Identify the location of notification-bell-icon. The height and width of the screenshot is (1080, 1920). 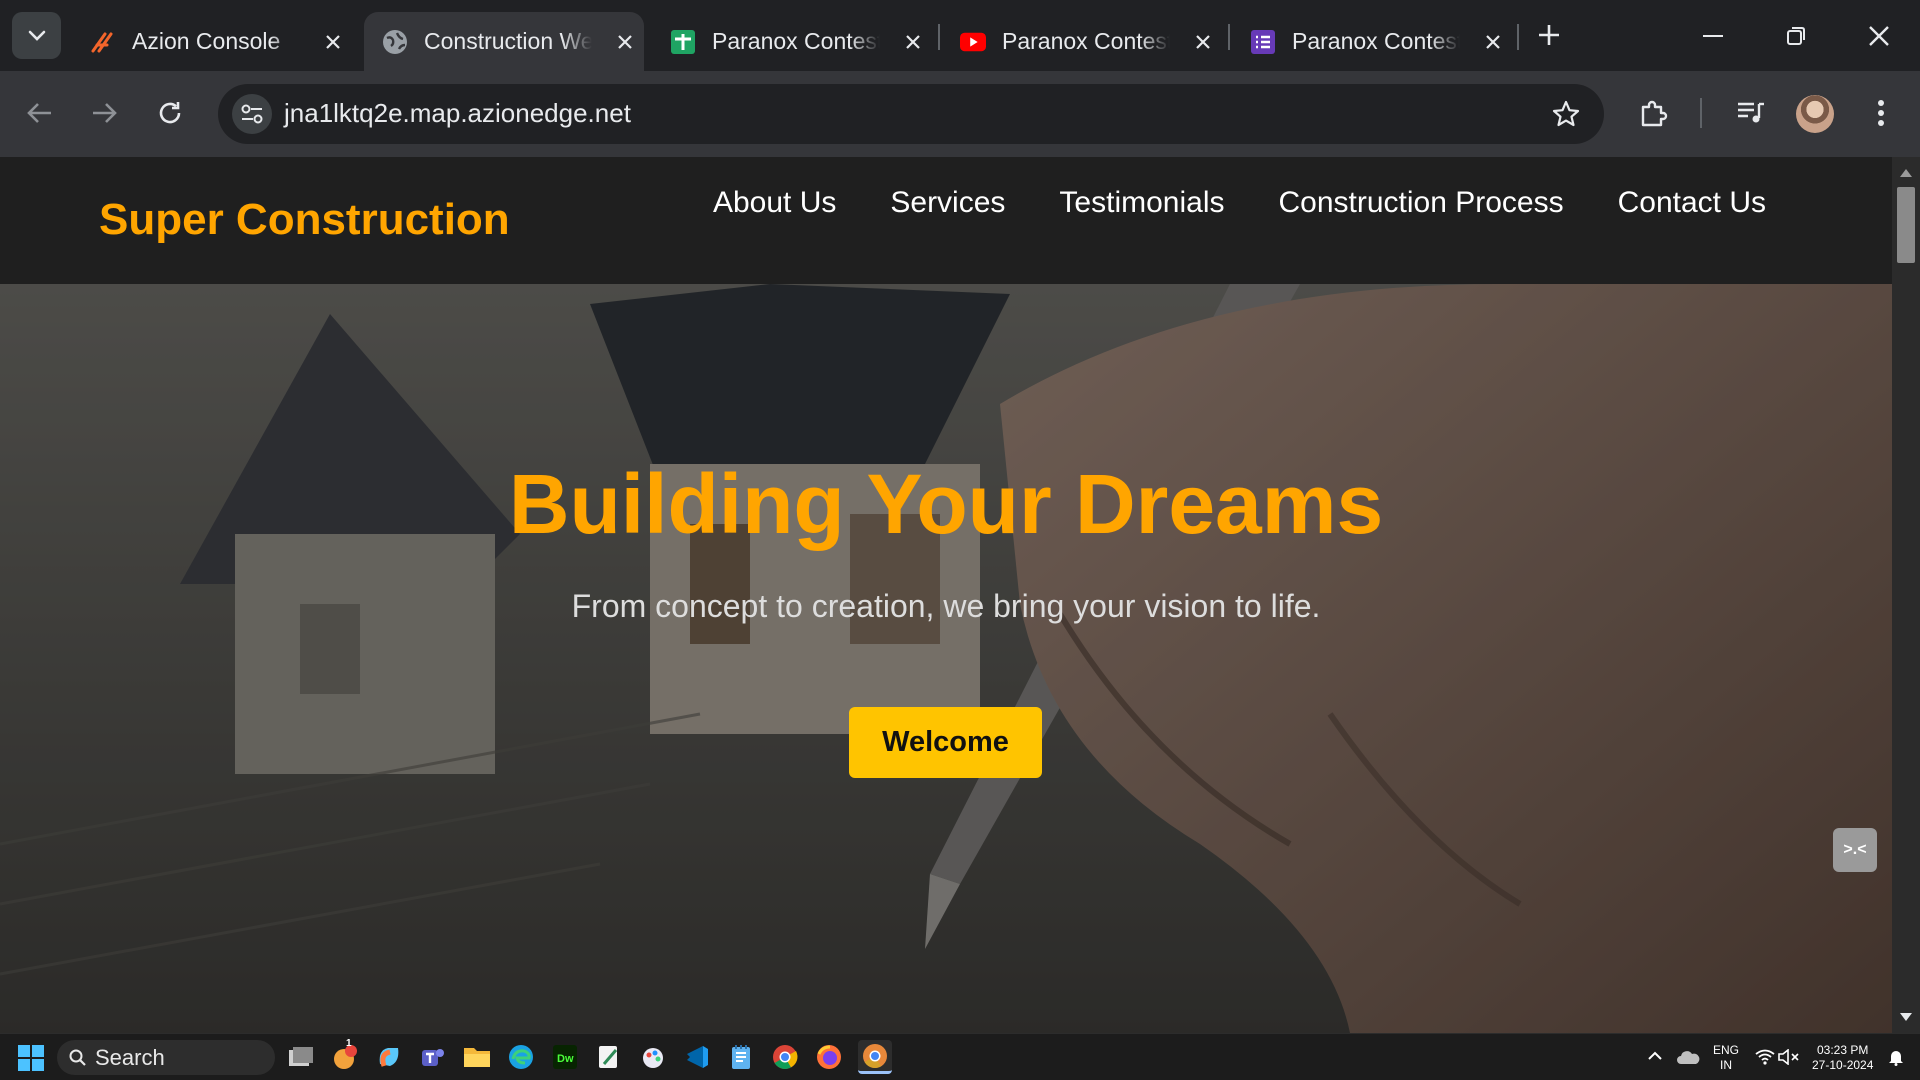
(1896, 1057).